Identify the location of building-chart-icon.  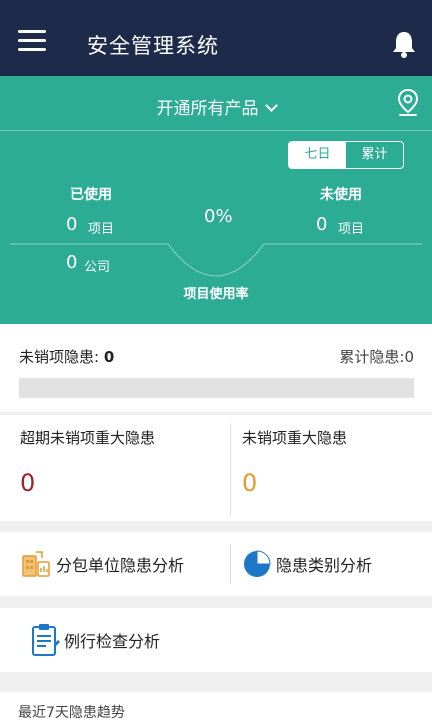
(36, 564).